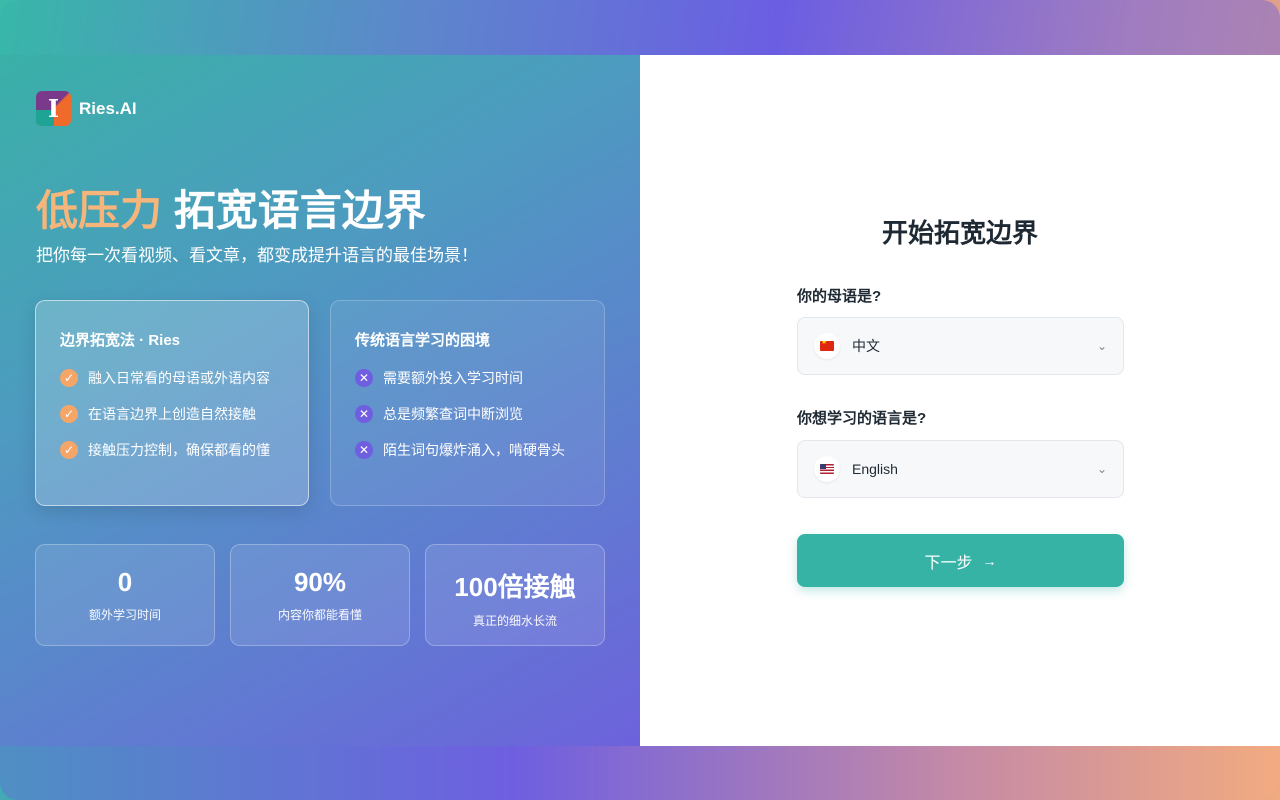 This screenshot has height=800, width=1280. Describe the element at coordinates (875, 469) in the screenshot. I see `target-language-value: English` at that location.